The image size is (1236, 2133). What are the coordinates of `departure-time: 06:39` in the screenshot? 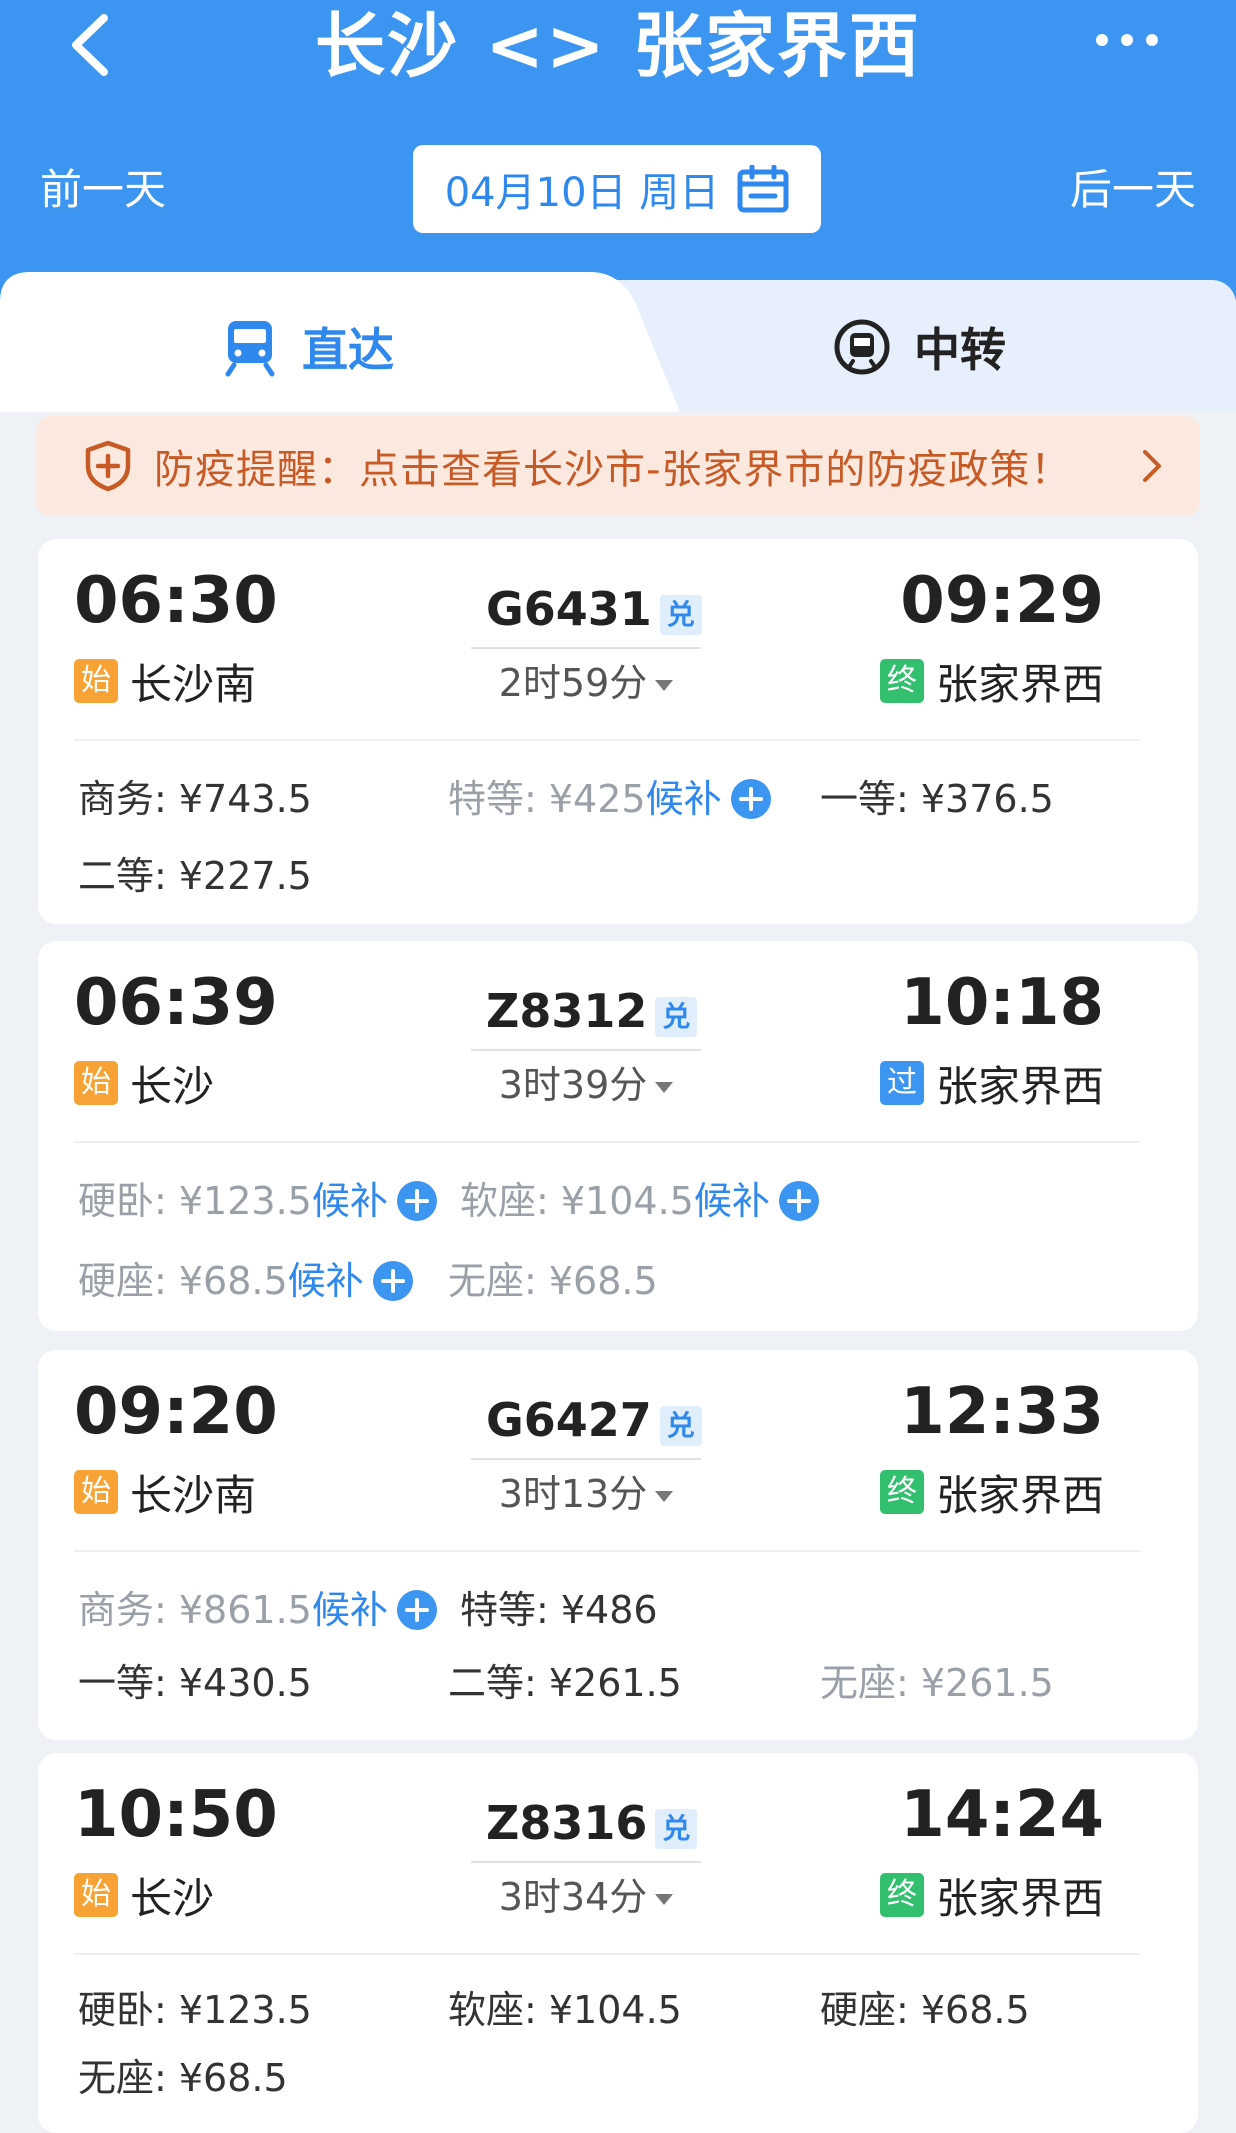 It's located at (176, 1003).